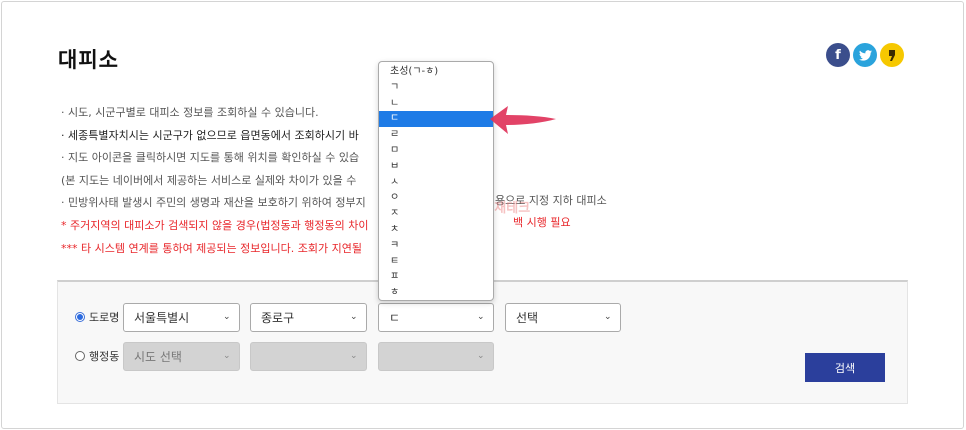 The image size is (966, 430). What do you see at coordinates (162, 318) in the screenshot?
I see `road-sido-value: 서울특별시` at bounding box center [162, 318].